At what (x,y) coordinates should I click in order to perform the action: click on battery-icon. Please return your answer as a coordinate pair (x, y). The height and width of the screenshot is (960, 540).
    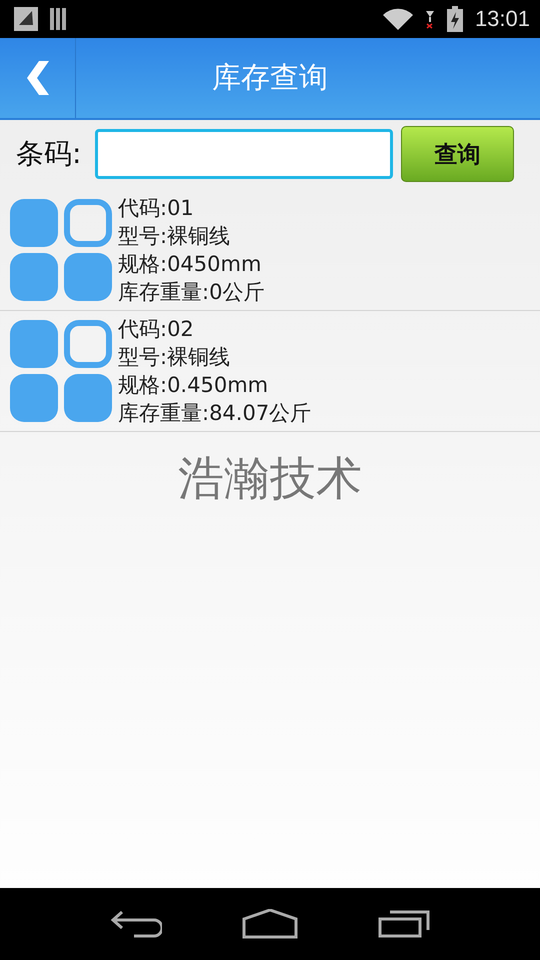
    Looking at the image, I should click on (454, 19).